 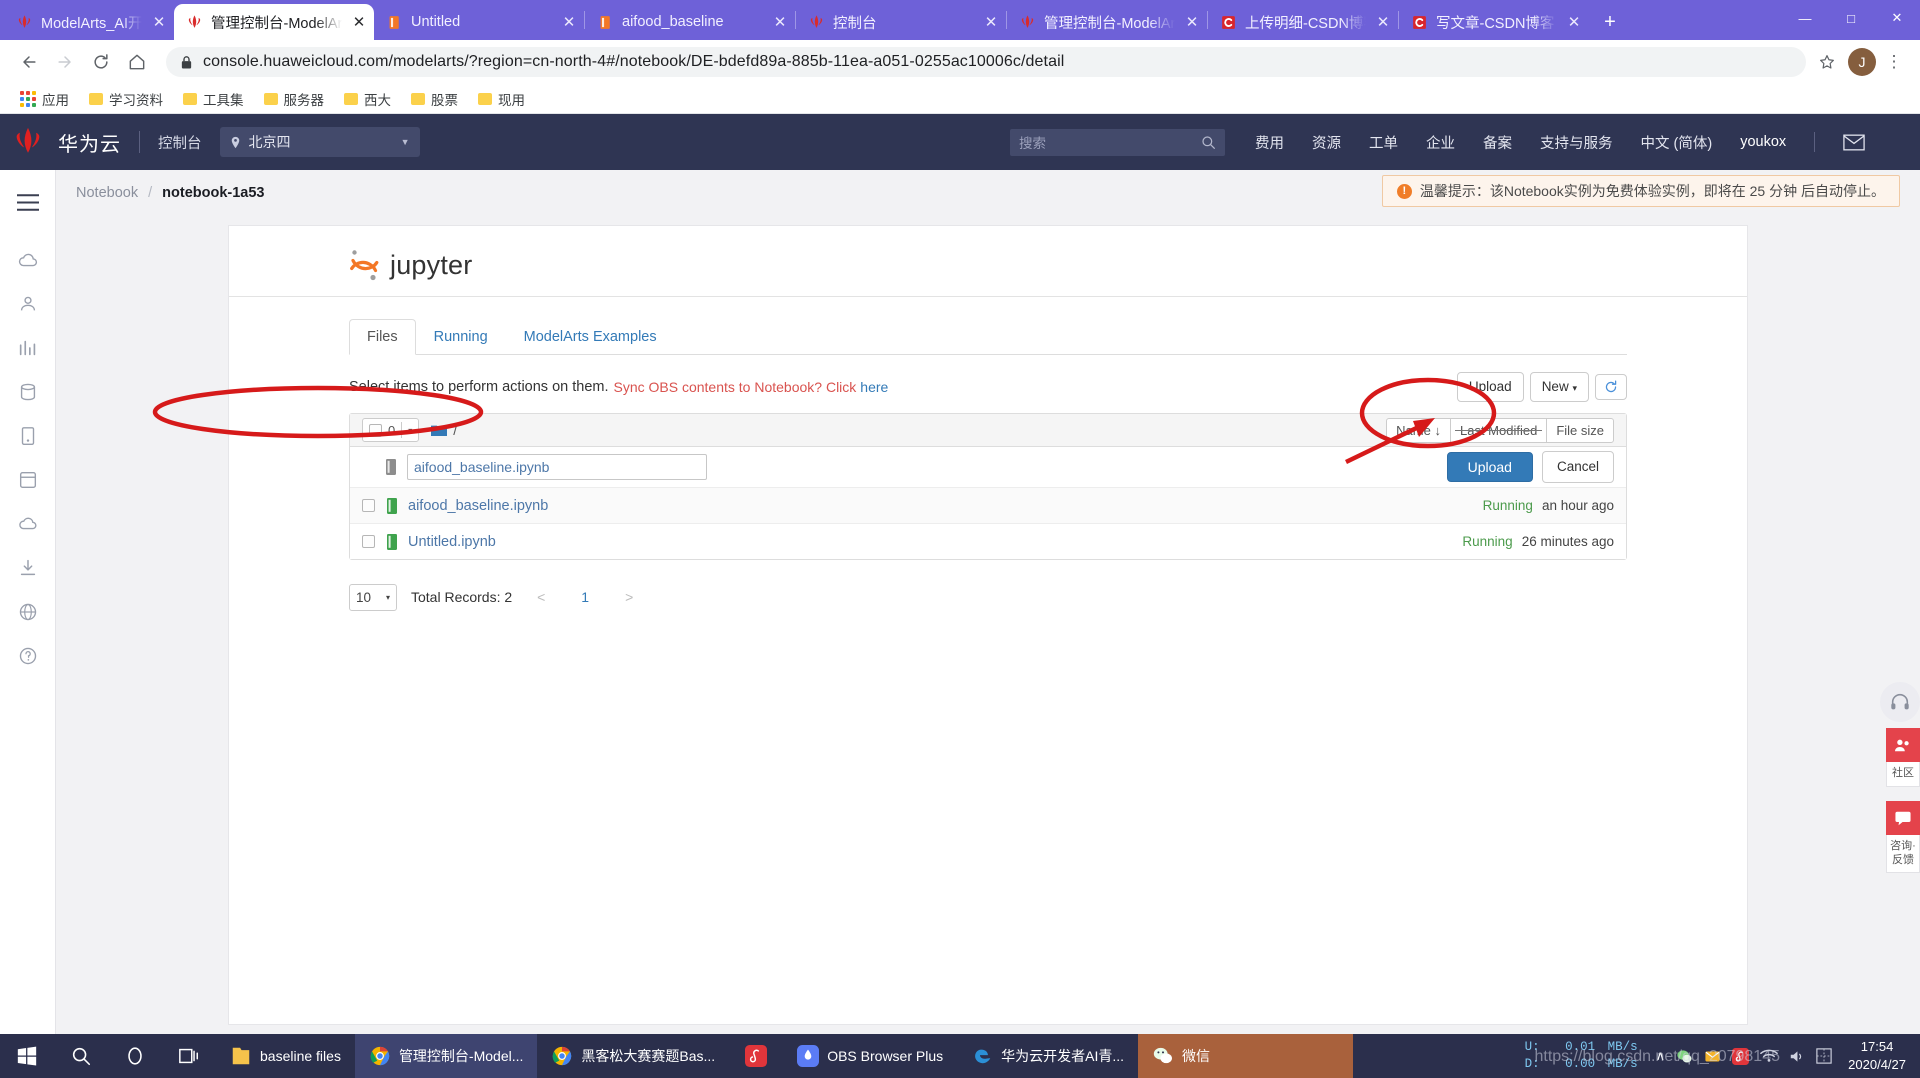 I want to click on bookmark-folder: 股票, so click(x=434, y=99).